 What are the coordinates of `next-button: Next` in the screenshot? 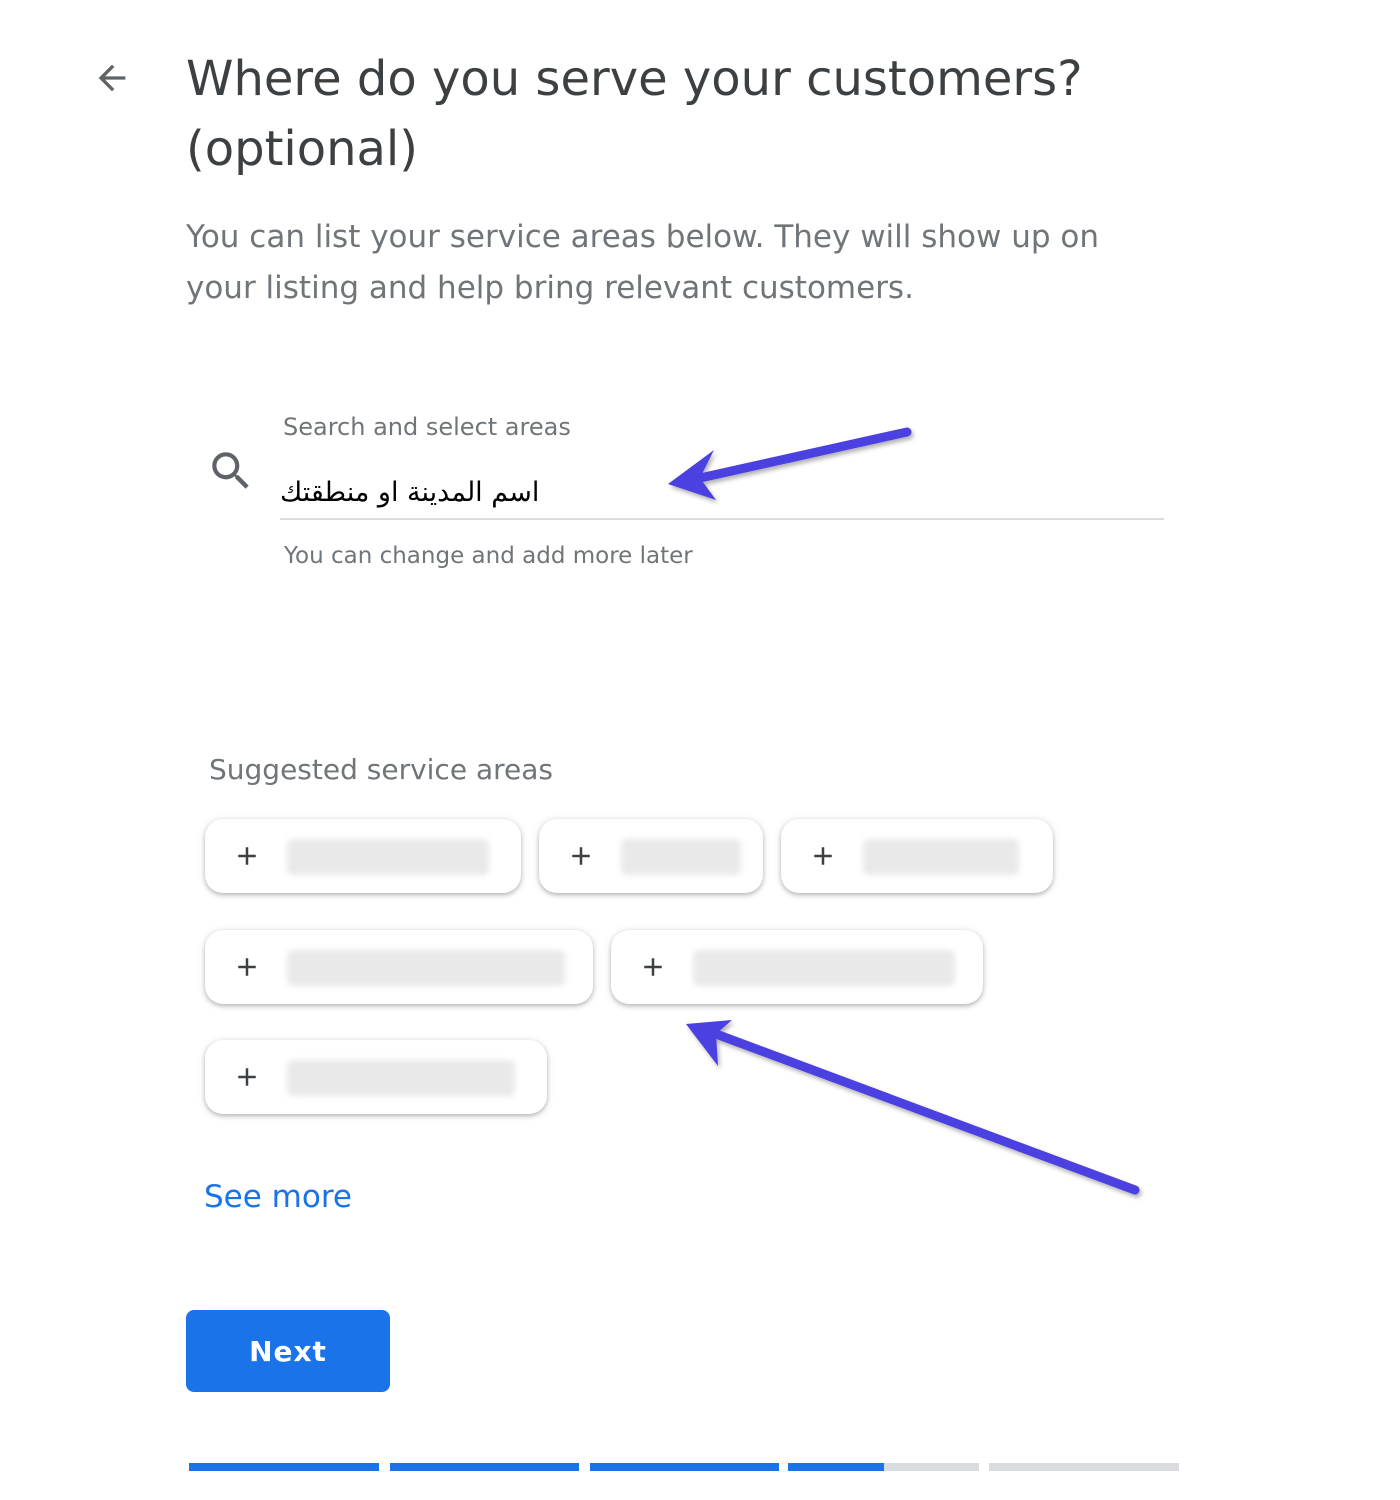 It's located at (288, 1351).